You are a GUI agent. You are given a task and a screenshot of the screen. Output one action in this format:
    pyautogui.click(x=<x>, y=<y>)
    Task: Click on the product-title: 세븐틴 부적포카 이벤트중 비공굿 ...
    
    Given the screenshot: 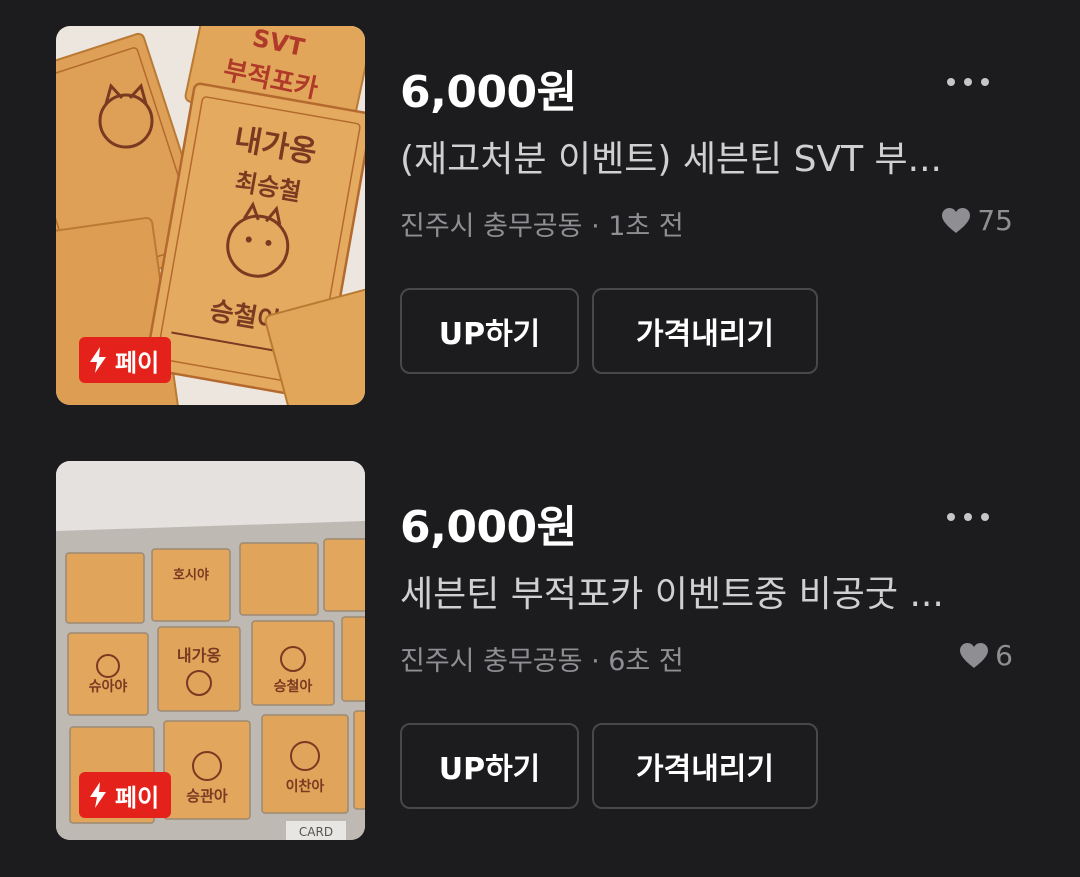 What is the action you would take?
    pyautogui.click(x=700, y=591)
    